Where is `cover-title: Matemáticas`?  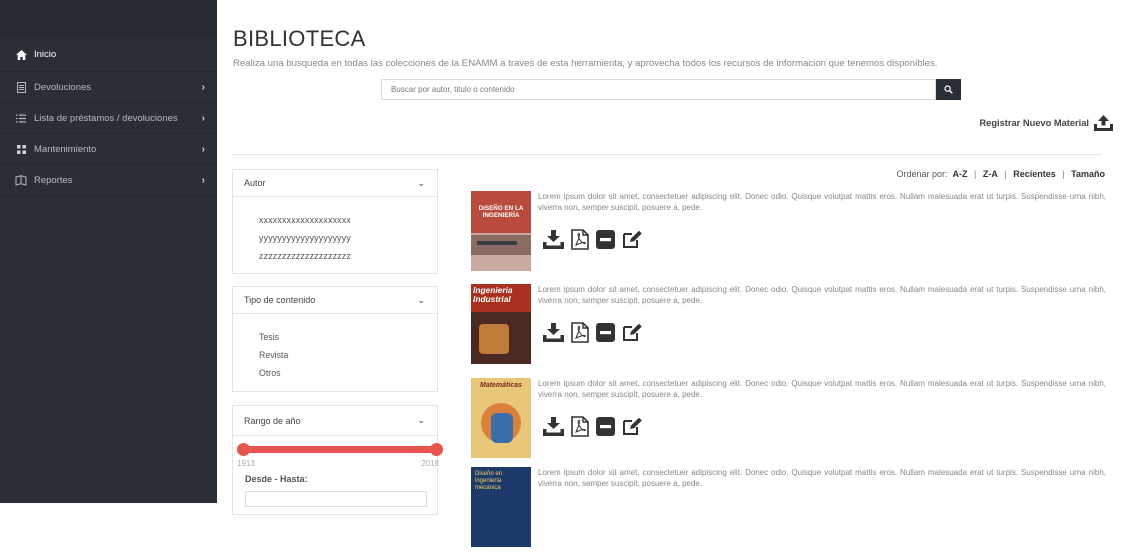 cover-title: Matemáticas is located at coordinates (501, 385).